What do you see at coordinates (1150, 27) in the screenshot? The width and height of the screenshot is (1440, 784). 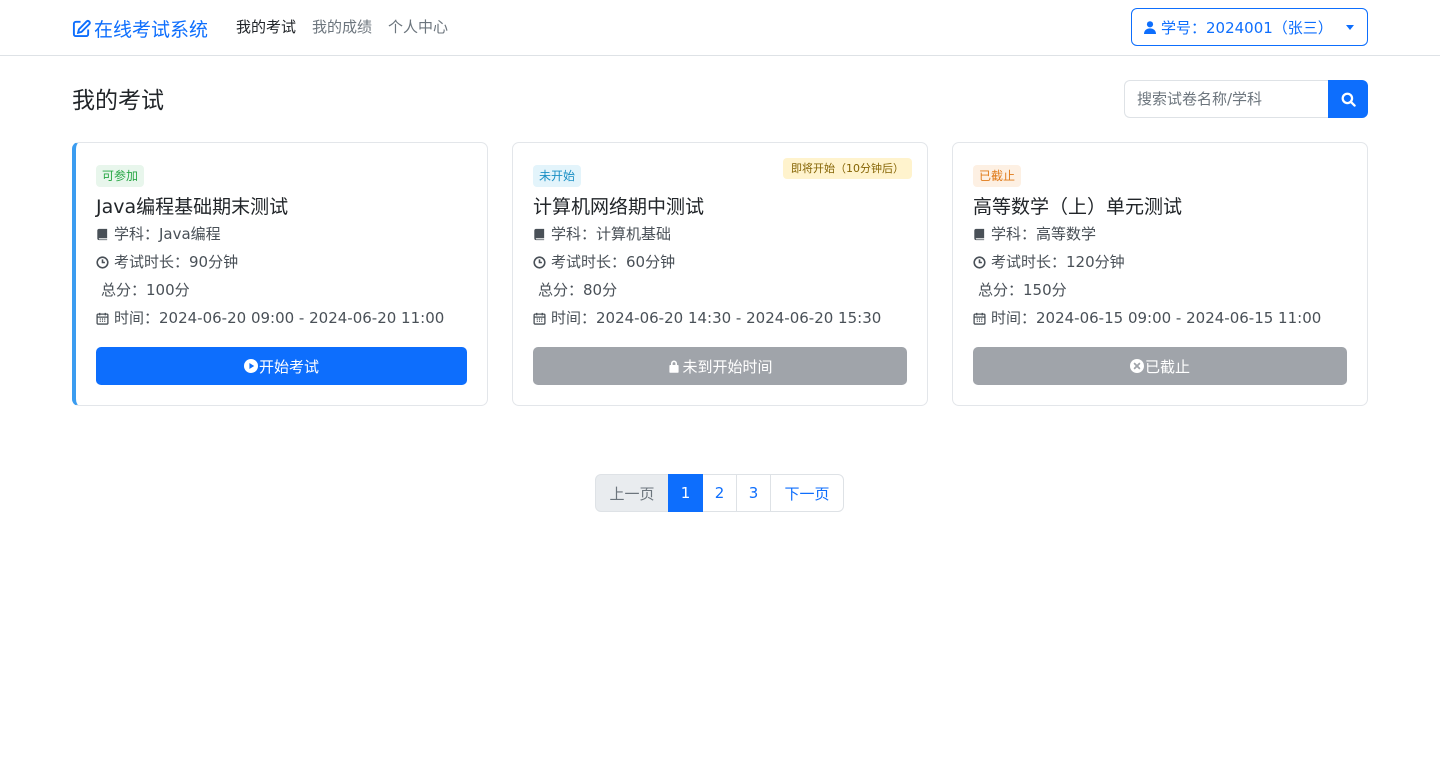 I see `user-icon` at bounding box center [1150, 27].